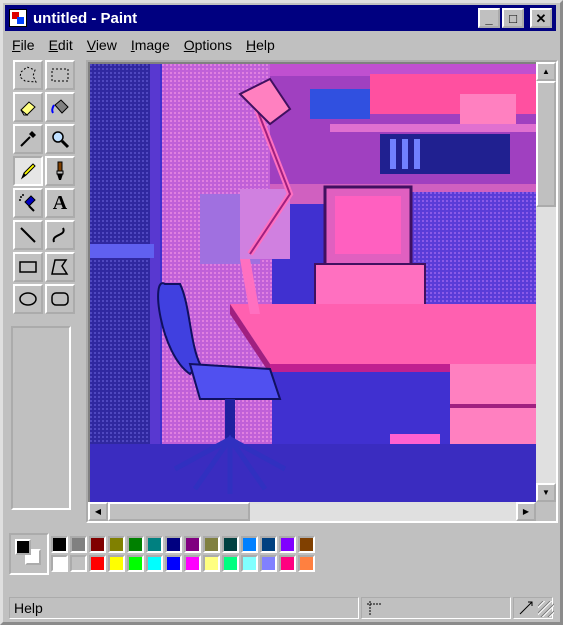 The height and width of the screenshot is (625, 563). I want to click on eyedropper-icon, so click(28, 139).